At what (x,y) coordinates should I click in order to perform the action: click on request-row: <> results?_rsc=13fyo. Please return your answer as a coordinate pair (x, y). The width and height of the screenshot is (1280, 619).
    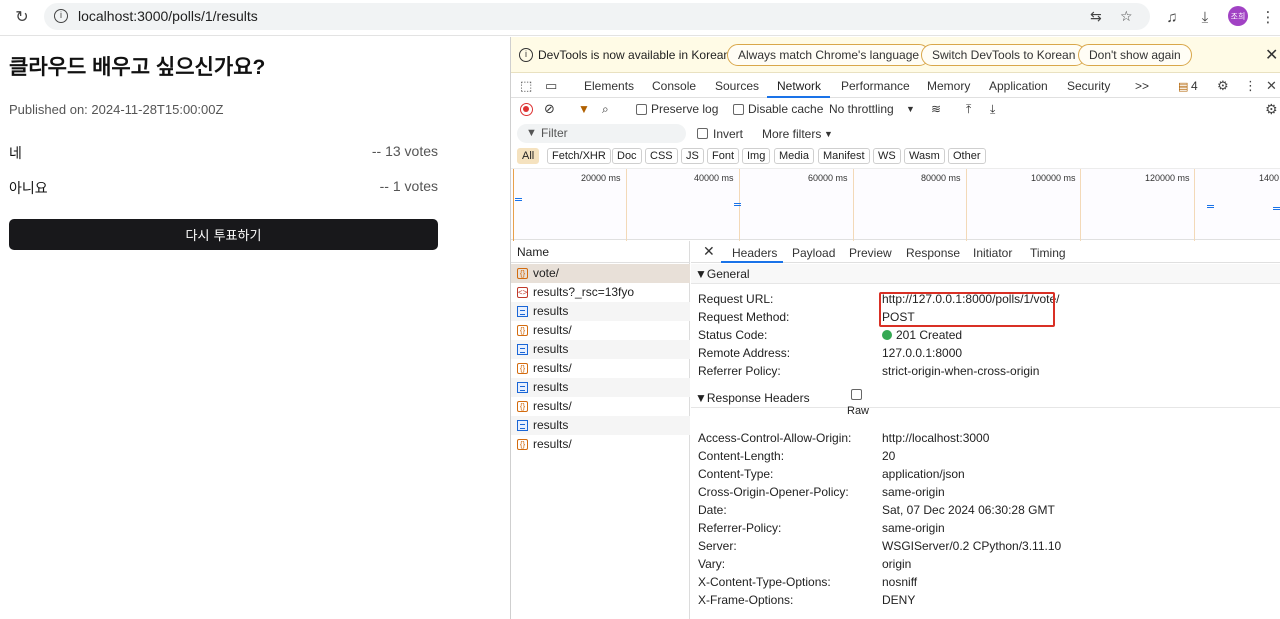
    Looking at the image, I should click on (600, 292).